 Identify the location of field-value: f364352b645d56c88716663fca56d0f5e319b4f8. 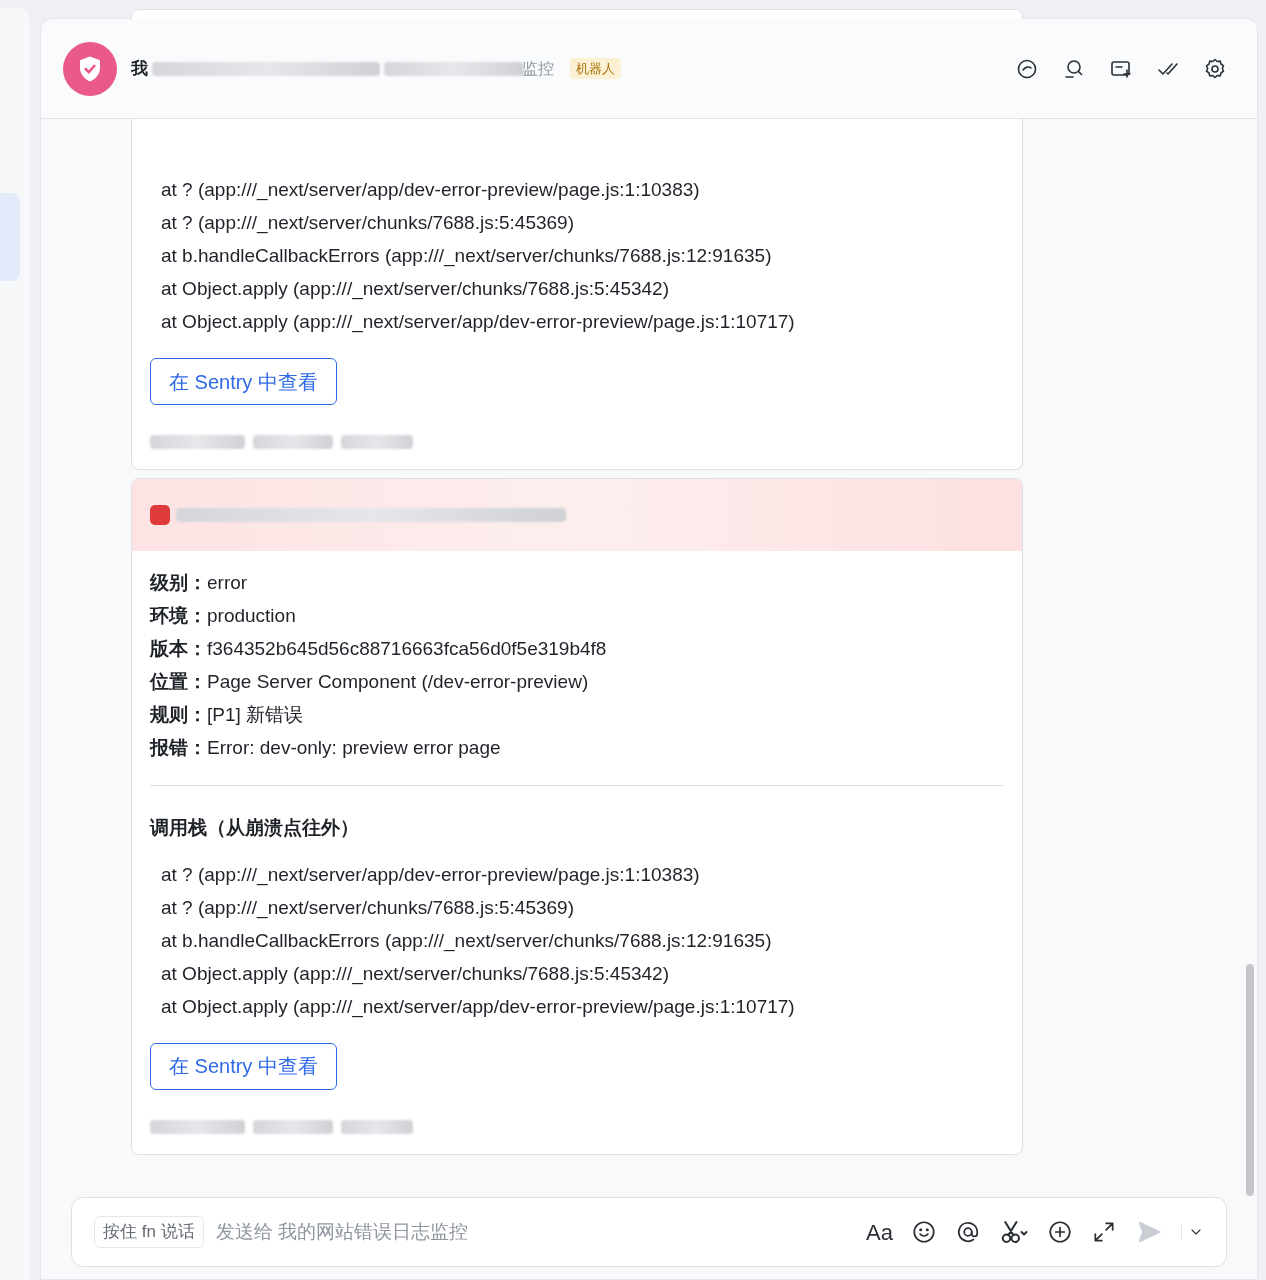
(407, 649).